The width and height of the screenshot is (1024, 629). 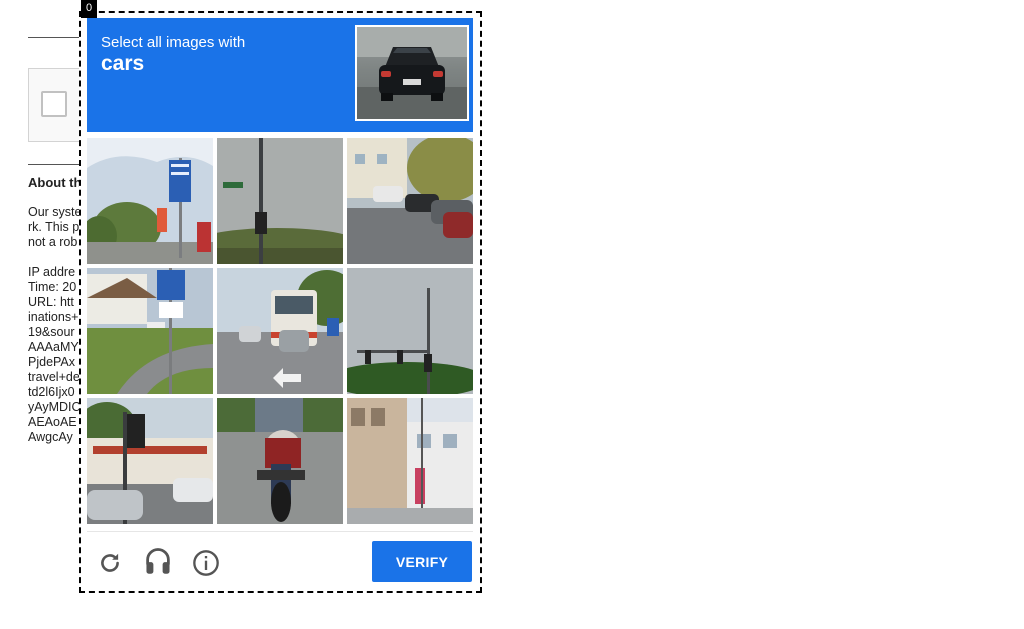 What do you see at coordinates (54, 227) in the screenshot?
I see `paragraph-line: rk. This p` at bounding box center [54, 227].